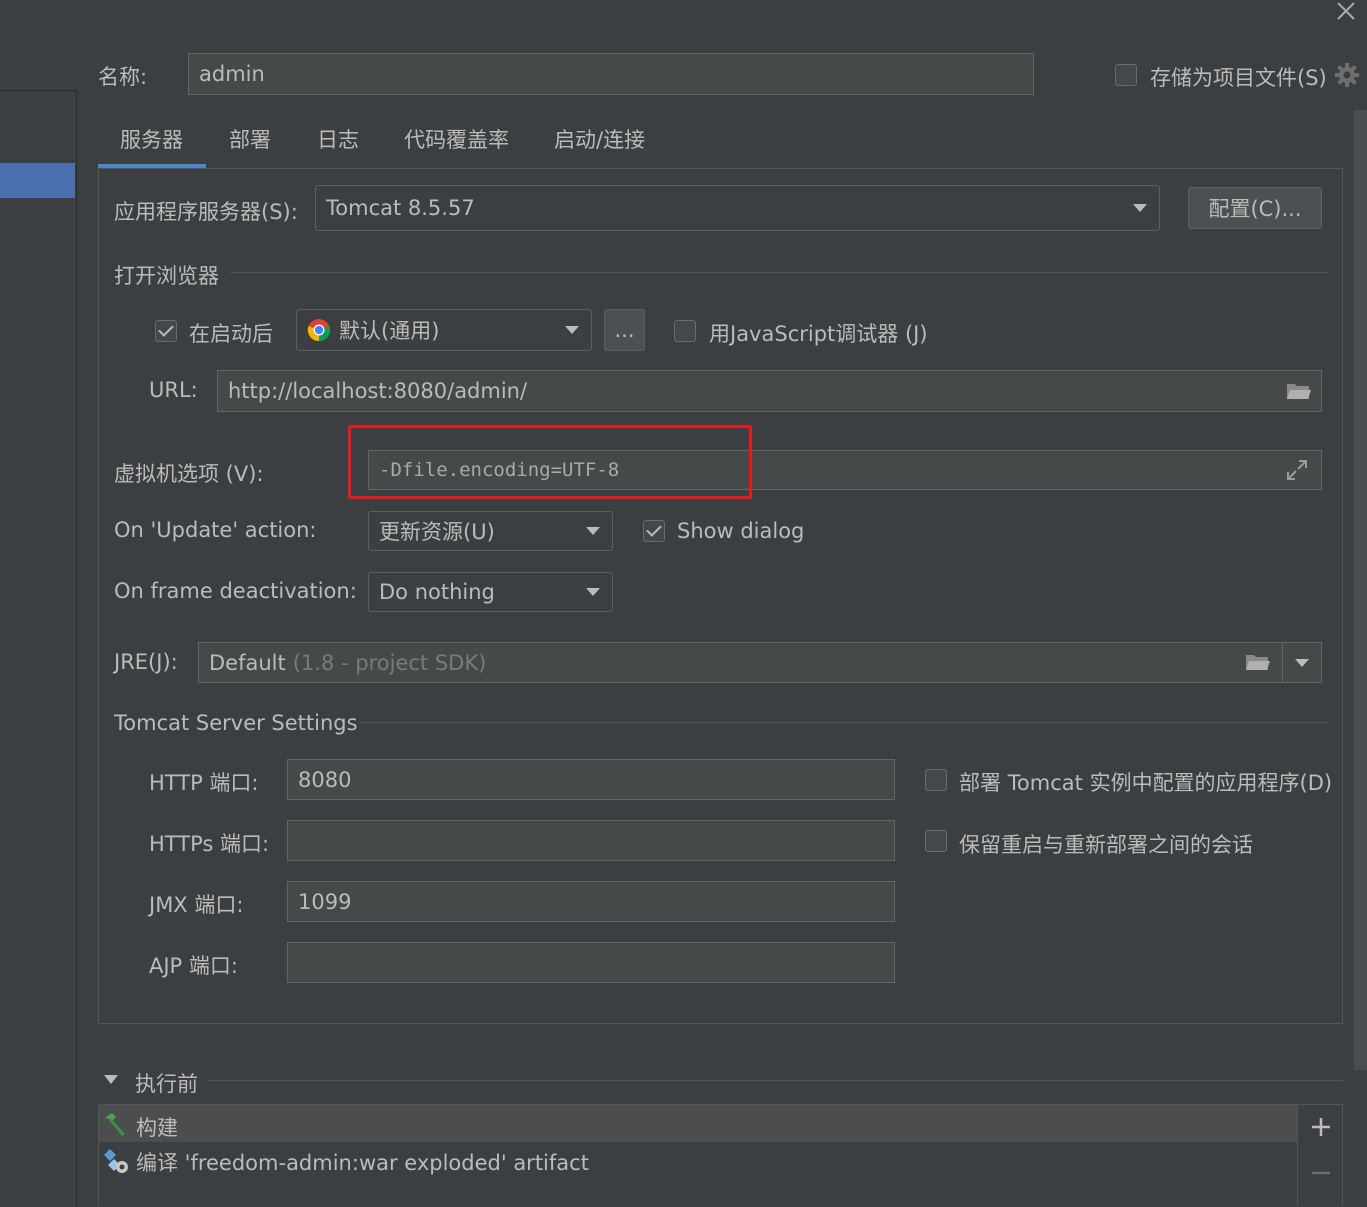 The width and height of the screenshot is (1367, 1207). I want to click on js-debugger-checkbox, so click(685, 331).